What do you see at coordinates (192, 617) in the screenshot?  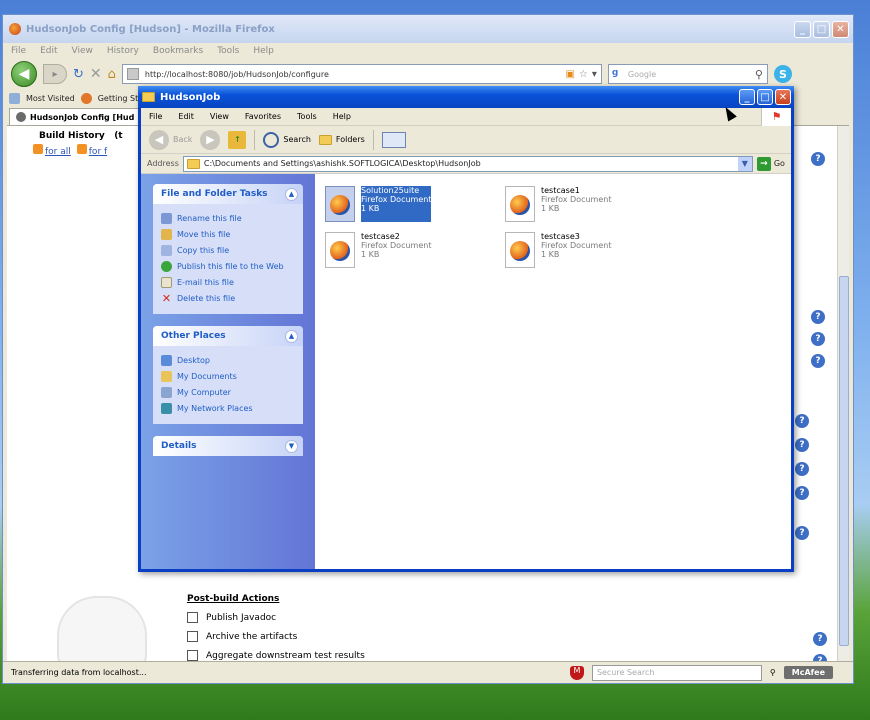 I see `publish-javadoc-checkbox` at bounding box center [192, 617].